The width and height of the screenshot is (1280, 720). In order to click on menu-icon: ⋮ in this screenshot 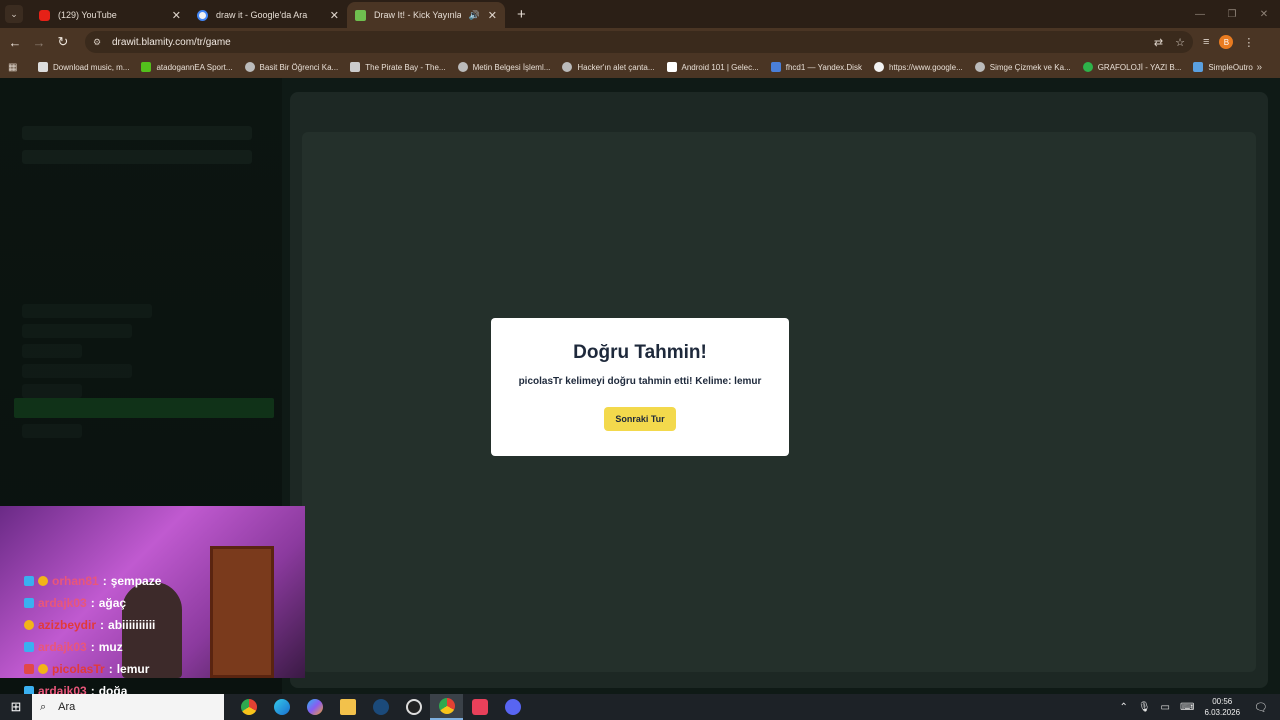, I will do `click(1248, 42)`.